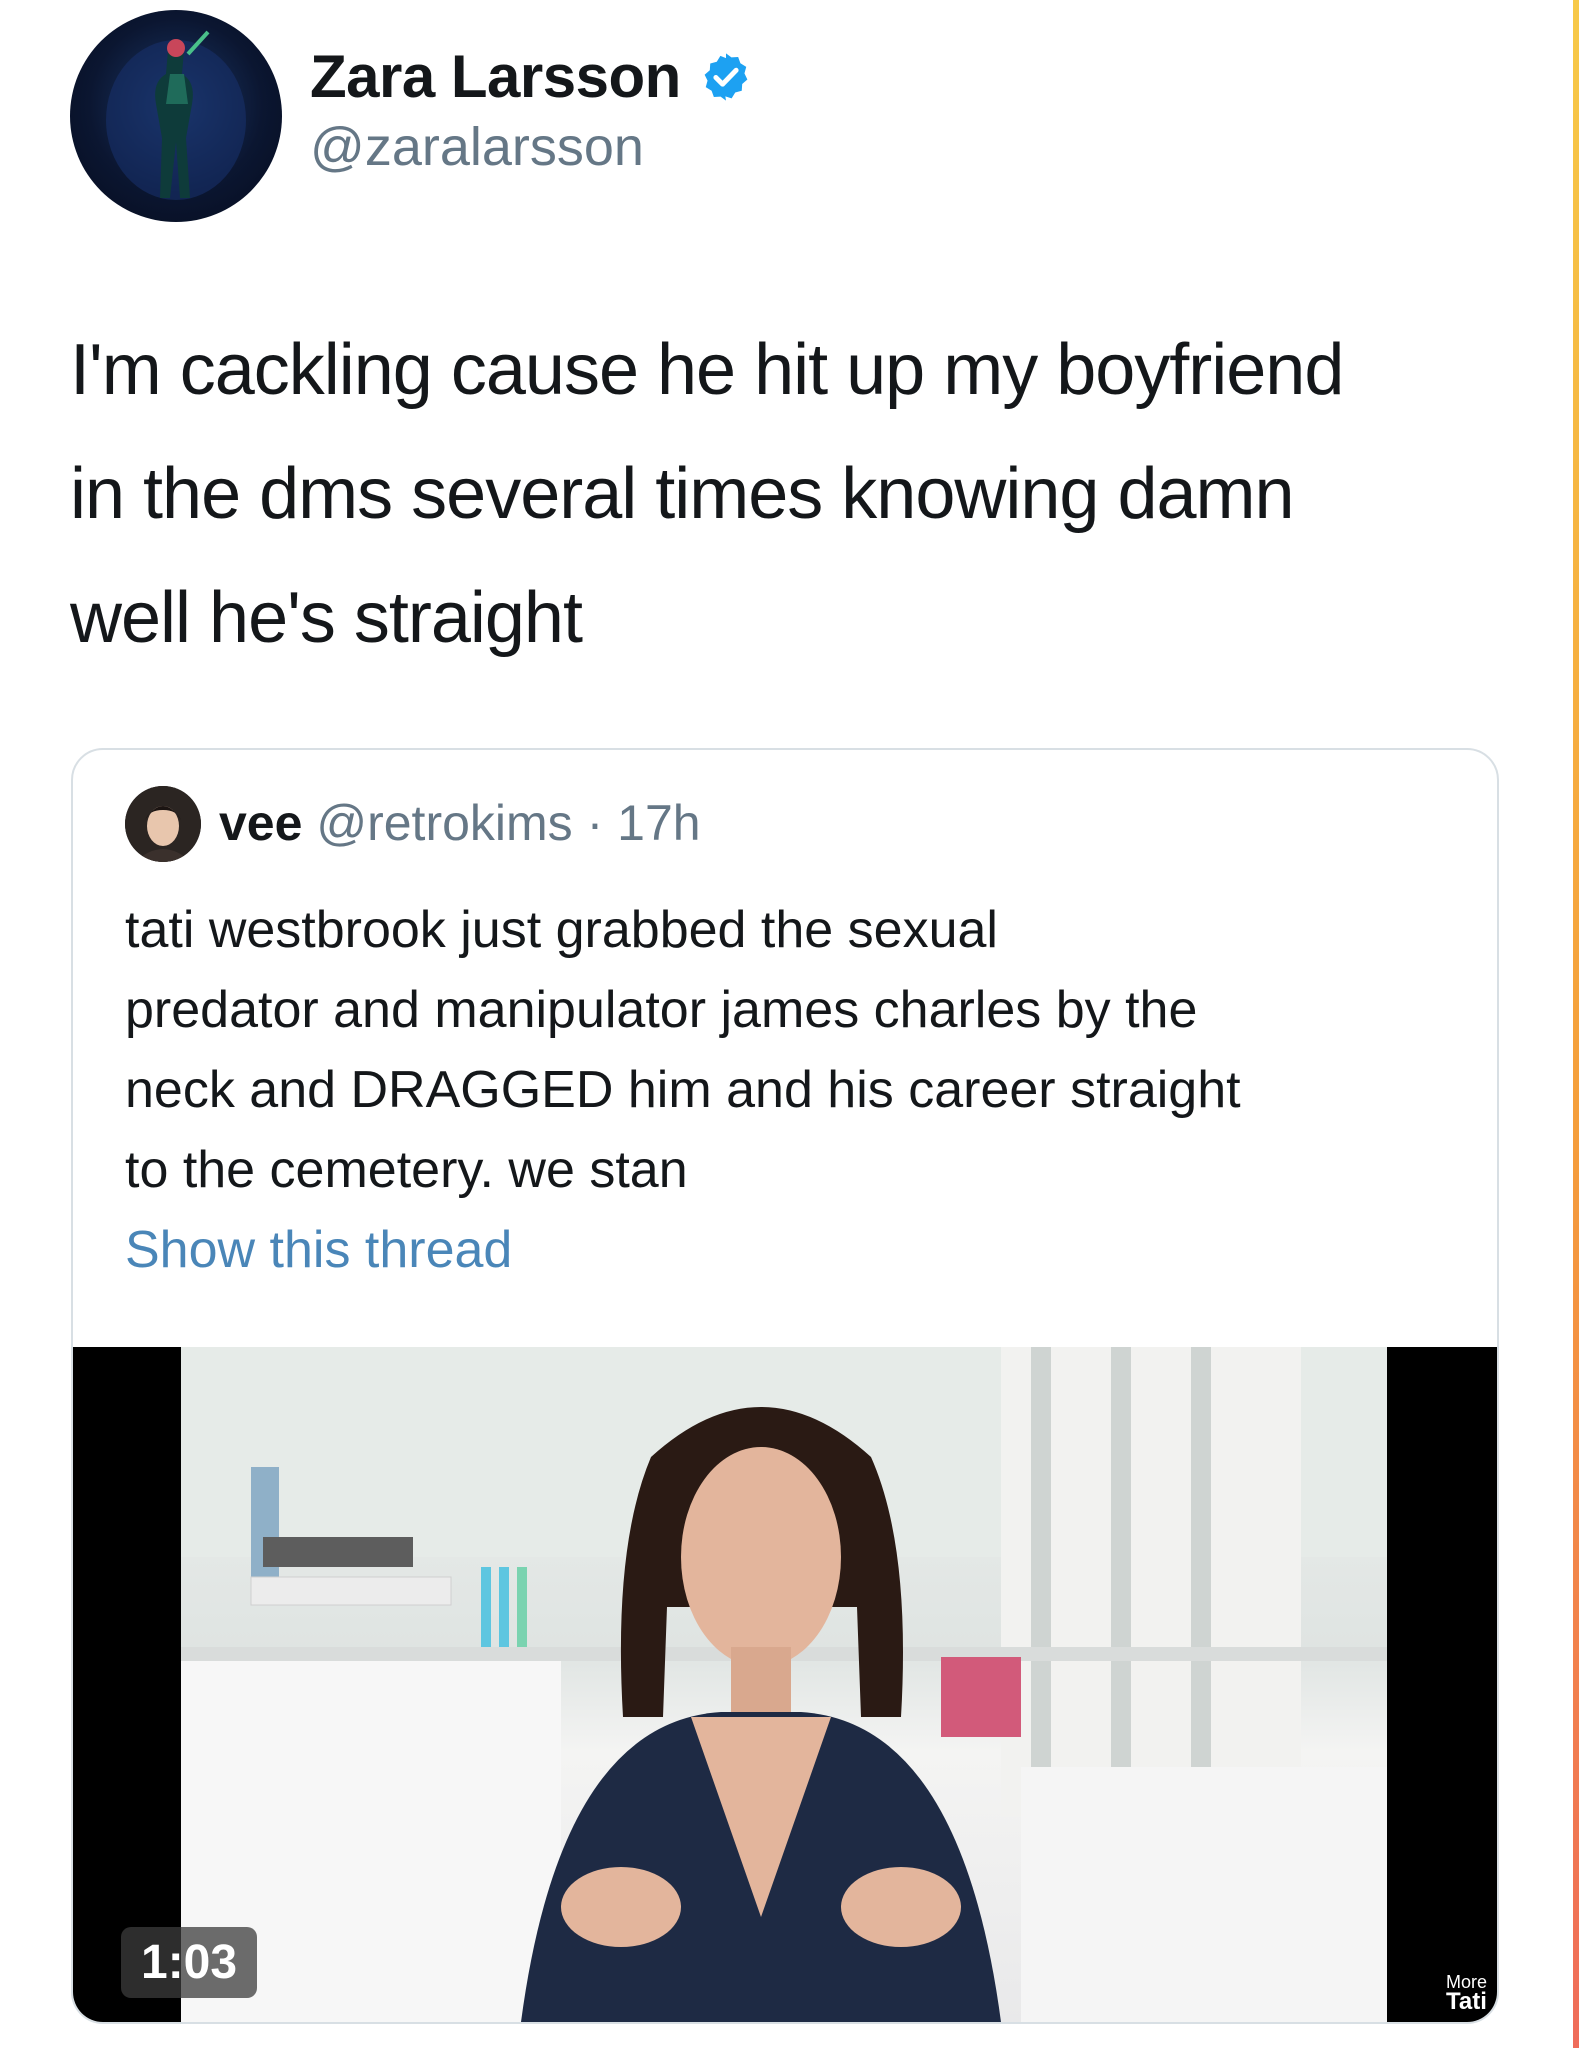 This screenshot has width=1579, height=2048. Describe the element at coordinates (1466, 2001) in the screenshot. I see `overlay-label-bottom: Tati` at that location.